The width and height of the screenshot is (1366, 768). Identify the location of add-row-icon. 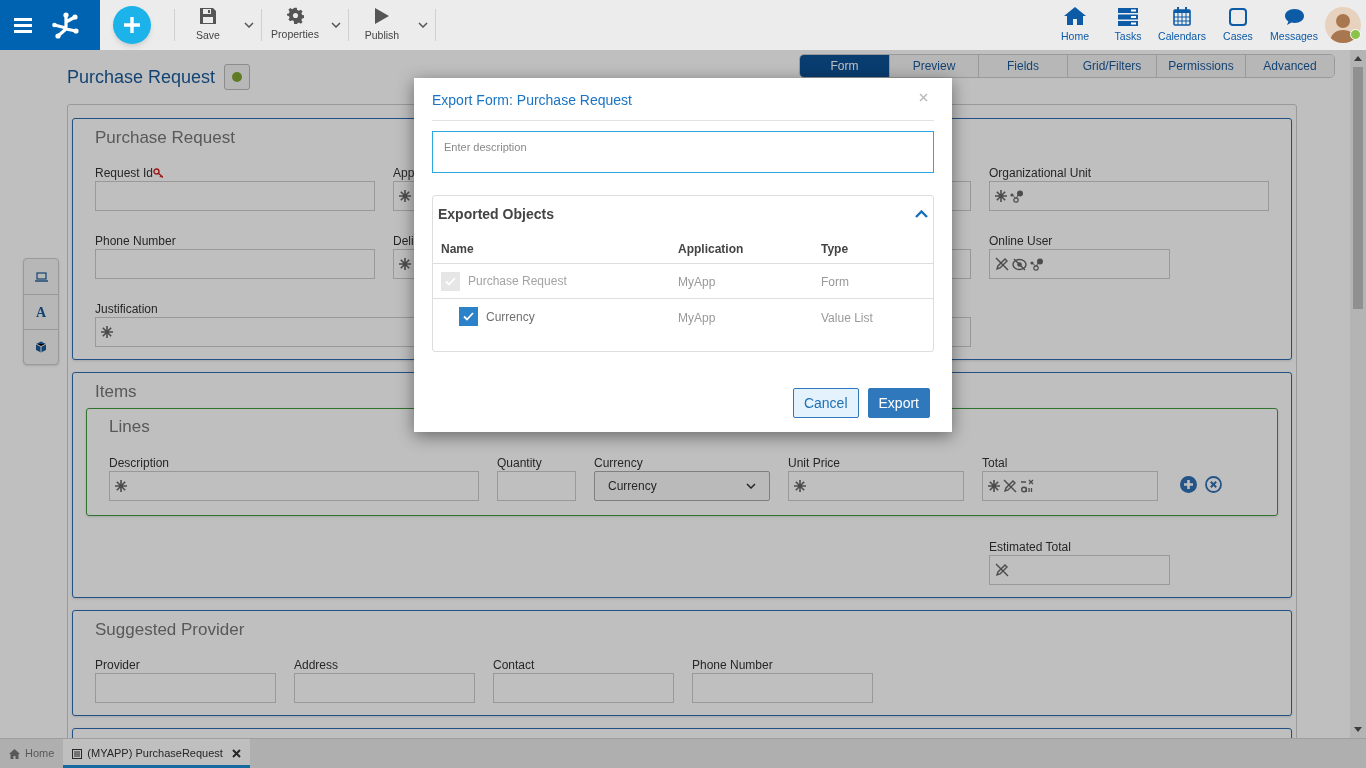
(1188, 484).